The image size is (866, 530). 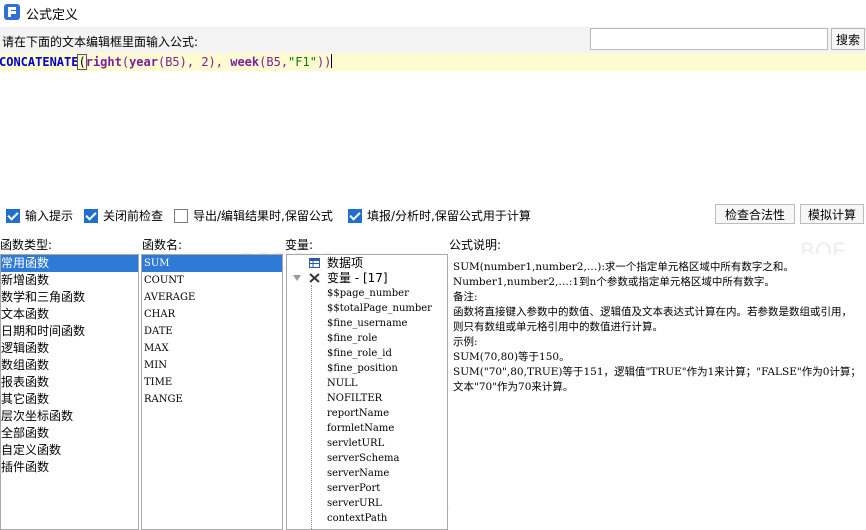 I want to click on fn-concatenate: CONCATENATE, so click(x=39, y=62).